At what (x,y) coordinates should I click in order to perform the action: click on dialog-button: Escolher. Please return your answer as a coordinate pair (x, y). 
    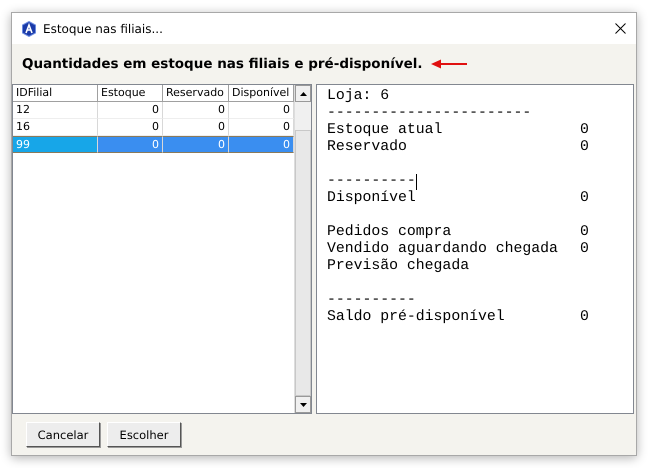
    Looking at the image, I should click on (144, 434).